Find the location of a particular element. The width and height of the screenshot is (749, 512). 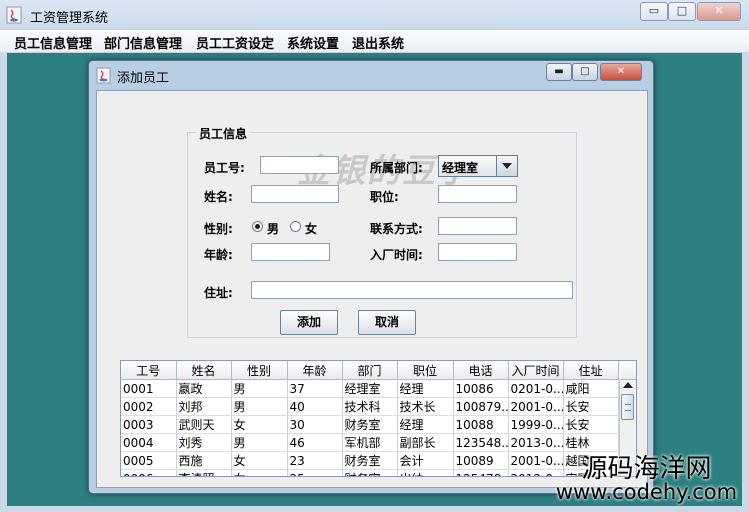

menu-salary-setting: 员工工资设定 is located at coordinates (235, 42).